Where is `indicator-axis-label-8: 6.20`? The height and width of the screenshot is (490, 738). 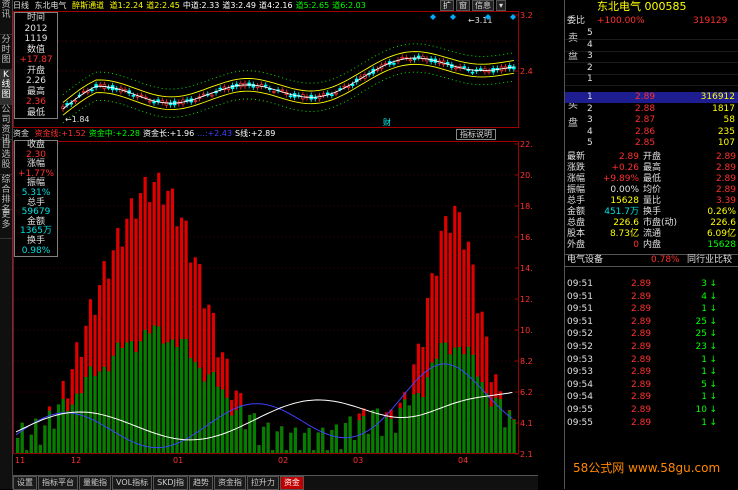
indicator-axis-label-8: 6.20 is located at coordinates (526, 392).